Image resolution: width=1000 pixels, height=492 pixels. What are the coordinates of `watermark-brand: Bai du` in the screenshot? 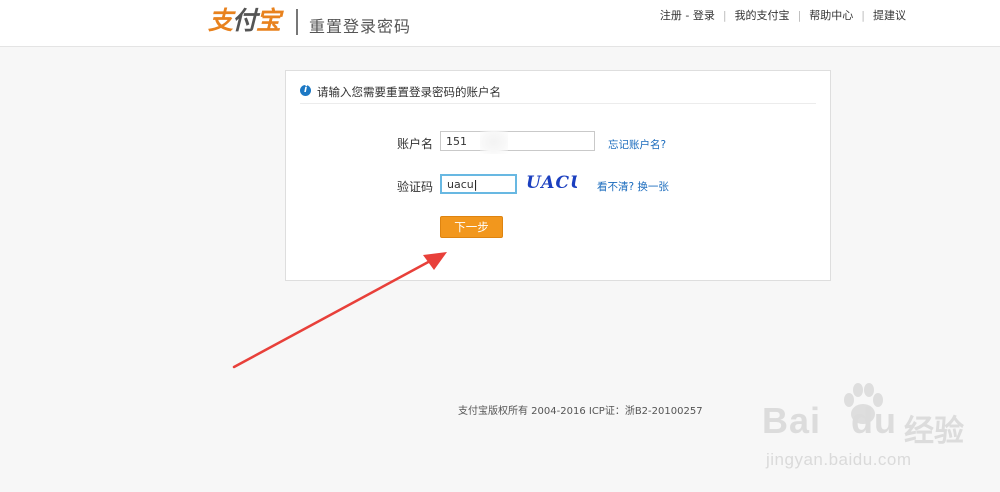 It's located at (830, 420).